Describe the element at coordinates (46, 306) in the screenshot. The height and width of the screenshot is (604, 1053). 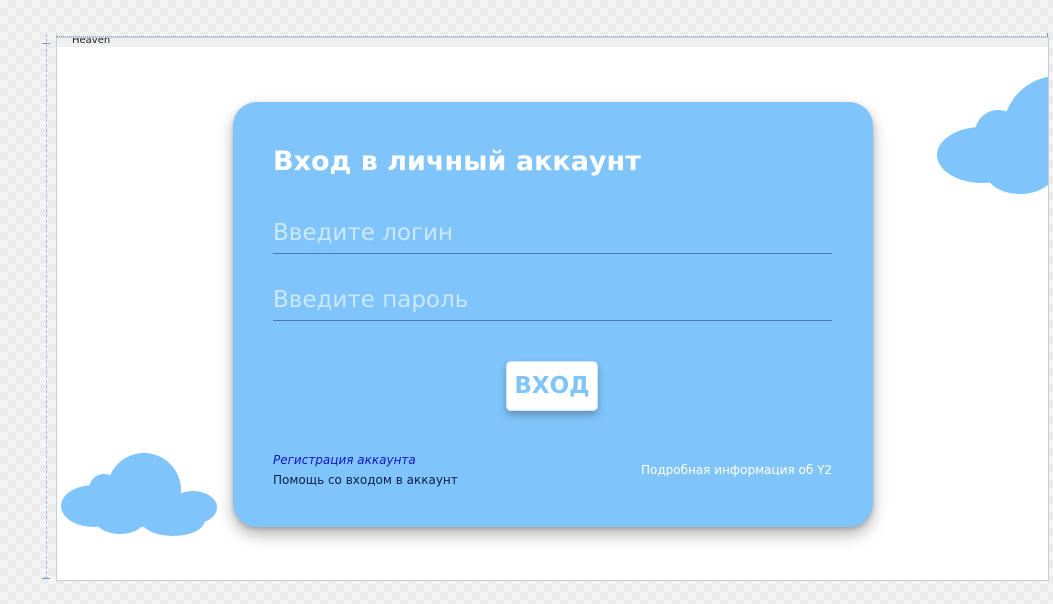
I see `designer-guide-line` at that location.